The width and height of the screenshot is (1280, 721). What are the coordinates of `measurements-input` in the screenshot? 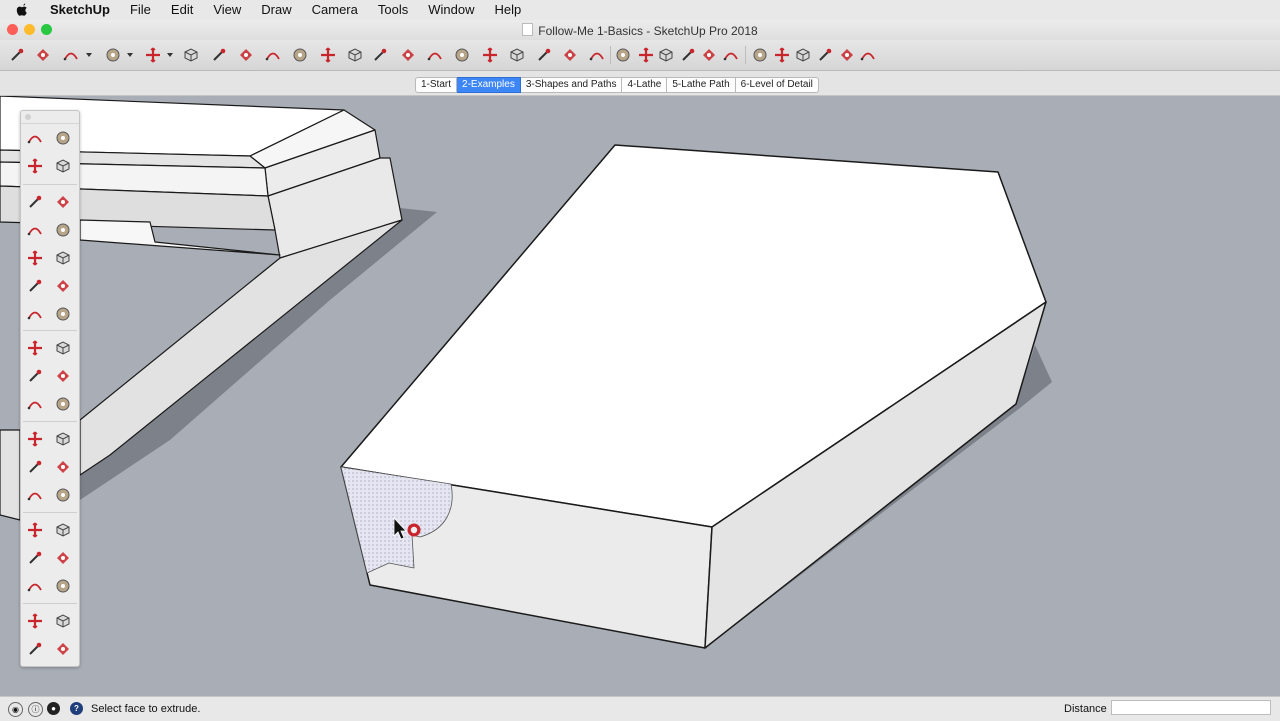 It's located at (1191, 707).